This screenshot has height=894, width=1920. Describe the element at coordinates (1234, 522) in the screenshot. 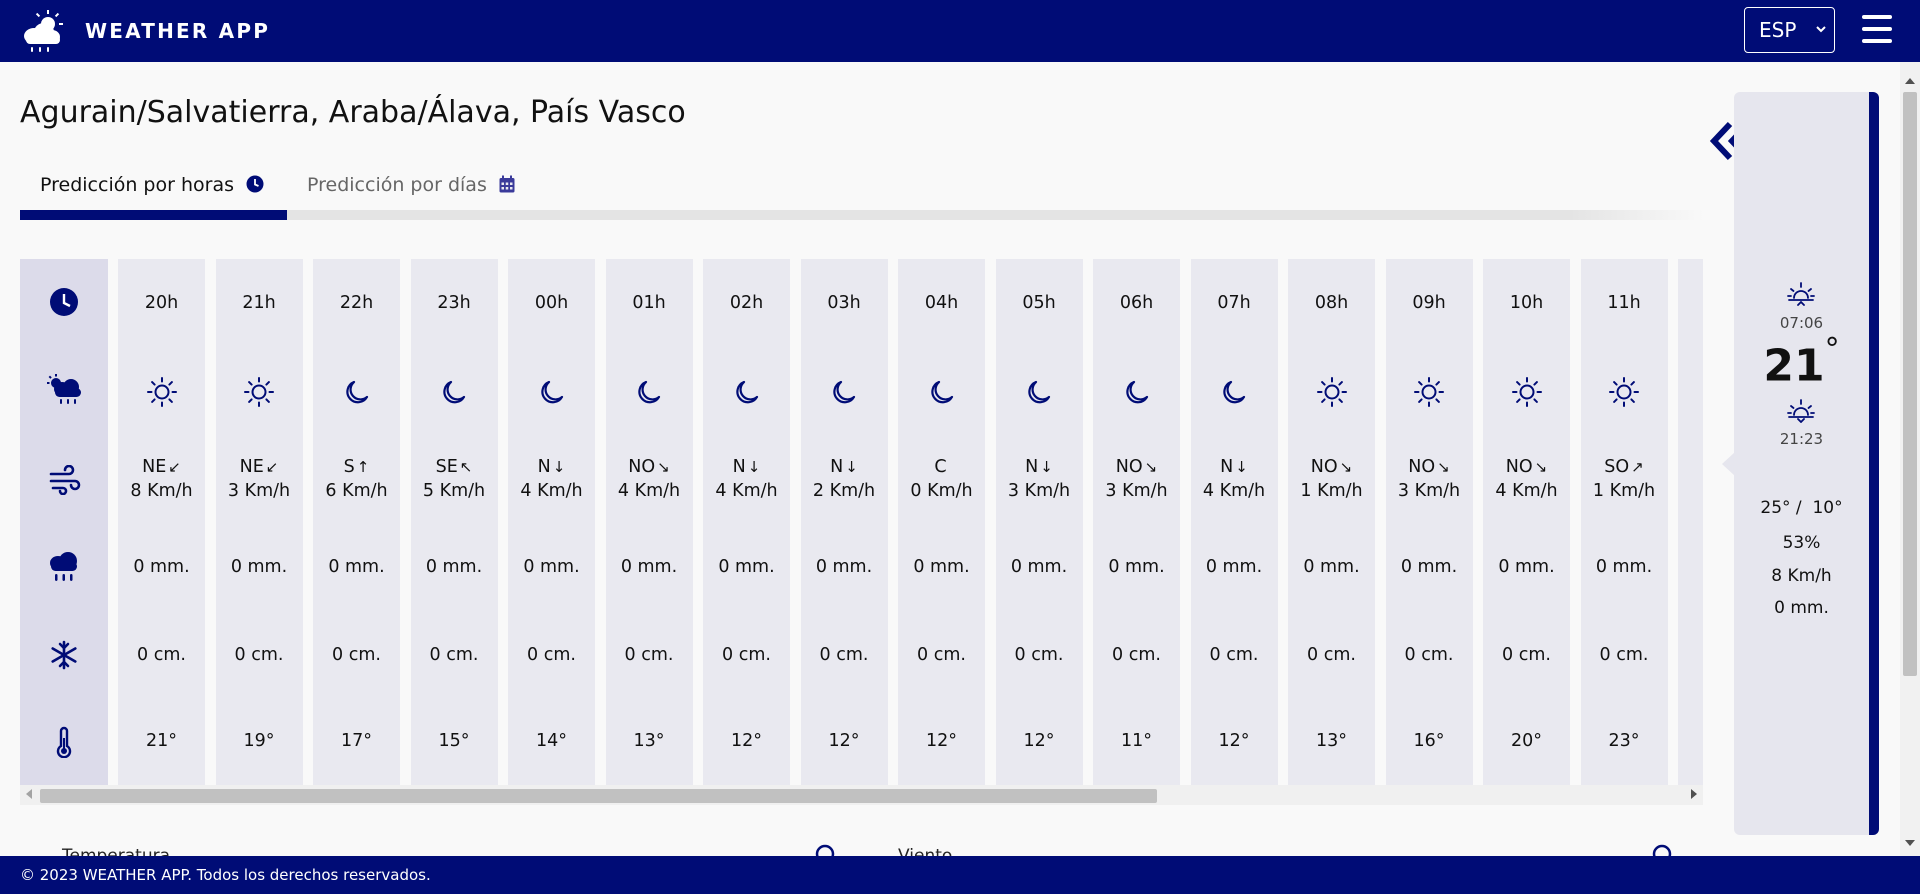

I see `hour-column: 07h N ↓ 4 Km/h 0 mm. 0 cm. 12°` at that location.